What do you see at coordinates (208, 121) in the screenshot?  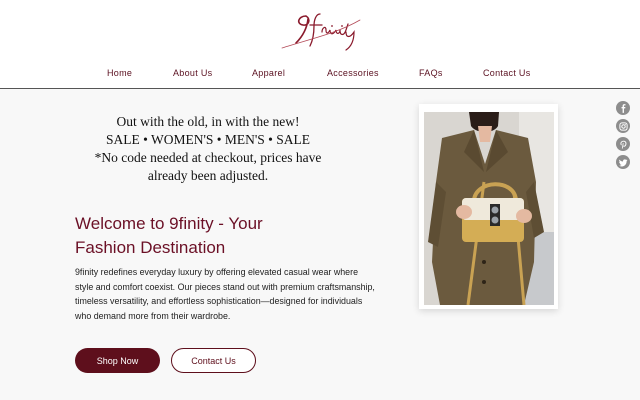 I see `promo-line-1: Out with the old, in with the new!` at bounding box center [208, 121].